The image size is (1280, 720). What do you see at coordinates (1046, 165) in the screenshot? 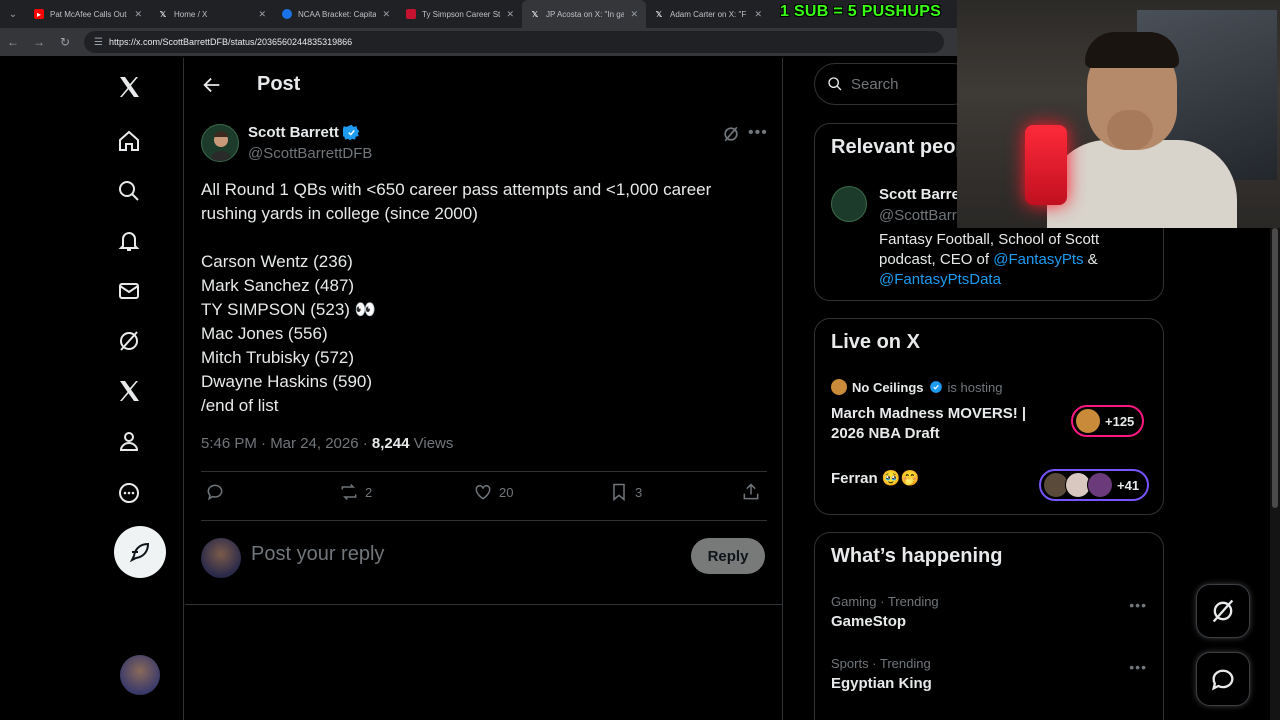
I see `webcam-red-light` at bounding box center [1046, 165].